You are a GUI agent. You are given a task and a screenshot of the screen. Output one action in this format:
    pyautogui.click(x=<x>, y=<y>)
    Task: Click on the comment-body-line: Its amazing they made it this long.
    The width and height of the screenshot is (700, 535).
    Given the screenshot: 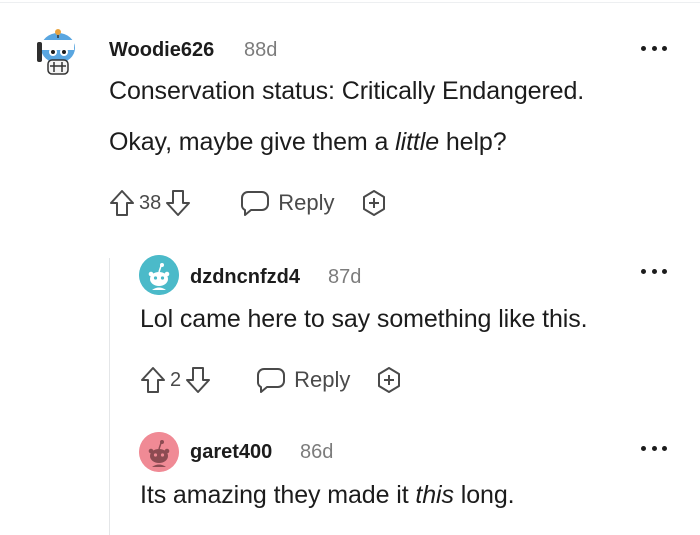 What is the action you would take?
    pyautogui.click(x=327, y=495)
    